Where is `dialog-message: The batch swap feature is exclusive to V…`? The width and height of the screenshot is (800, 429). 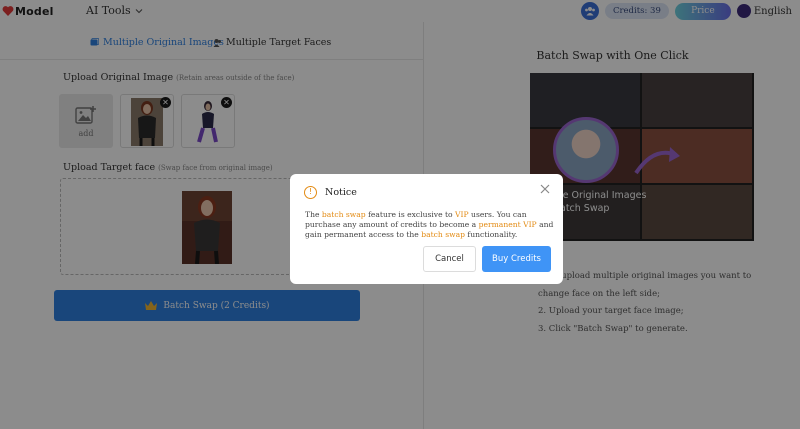
dialog-message: The batch swap feature is exclusive to V… is located at coordinates (430, 225).